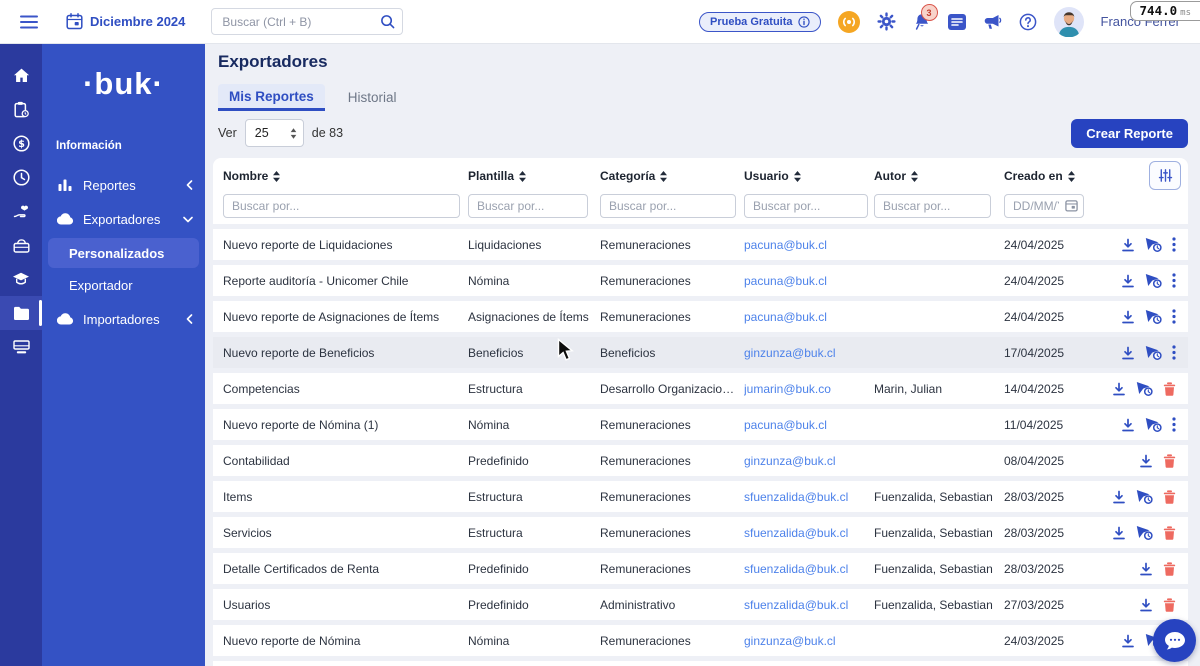 This screenshot has width=1200, height=666. I want to click on per-page-select: 25, so click(274, 133).